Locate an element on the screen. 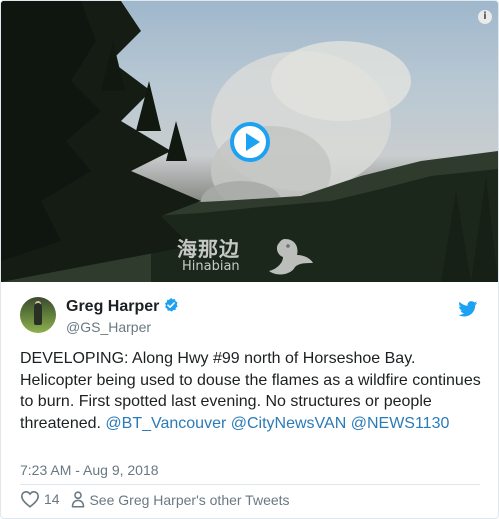 The width and height of the screenshot is (499, 519). info-icon: i is located at coordinates (485, 17).